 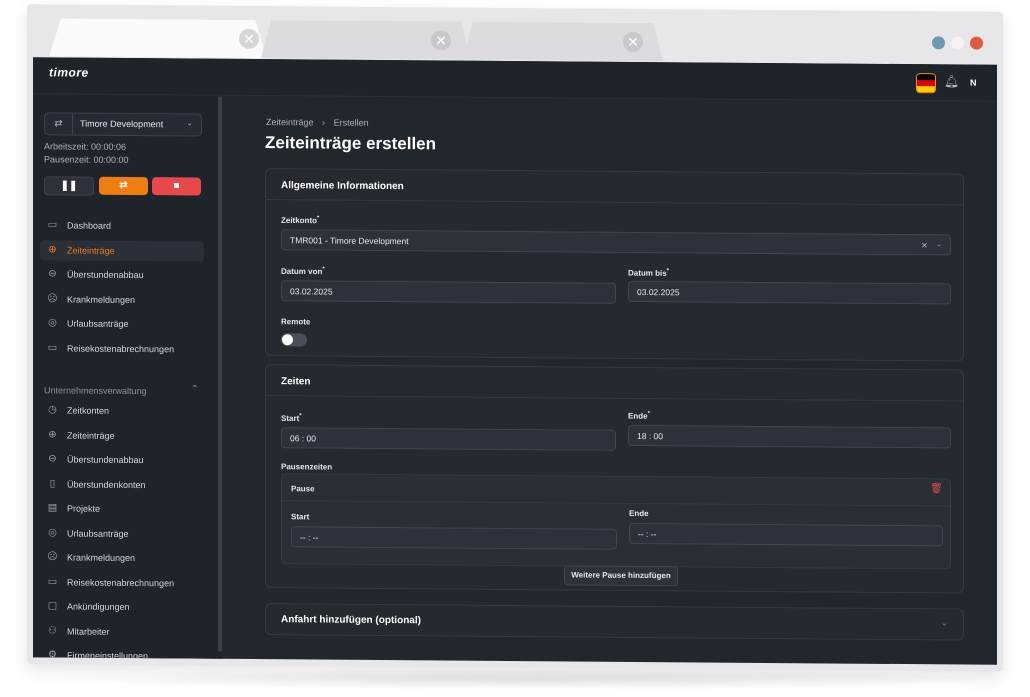 I want to click on german-flag-icon, so click(x=926, y=83).